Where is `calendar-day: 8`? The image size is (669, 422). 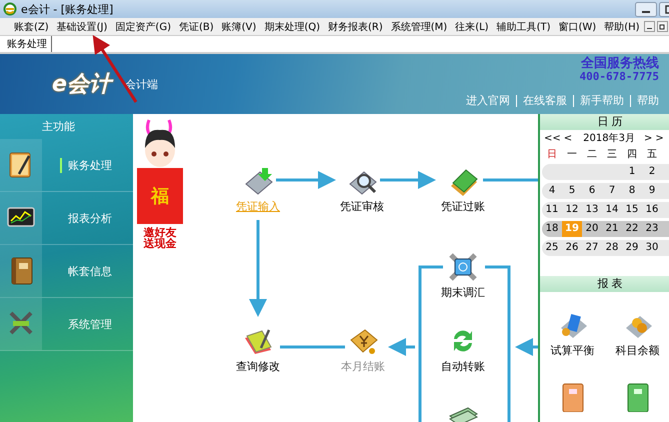
calendar-day: 8 is located at coordinates (632, 191).